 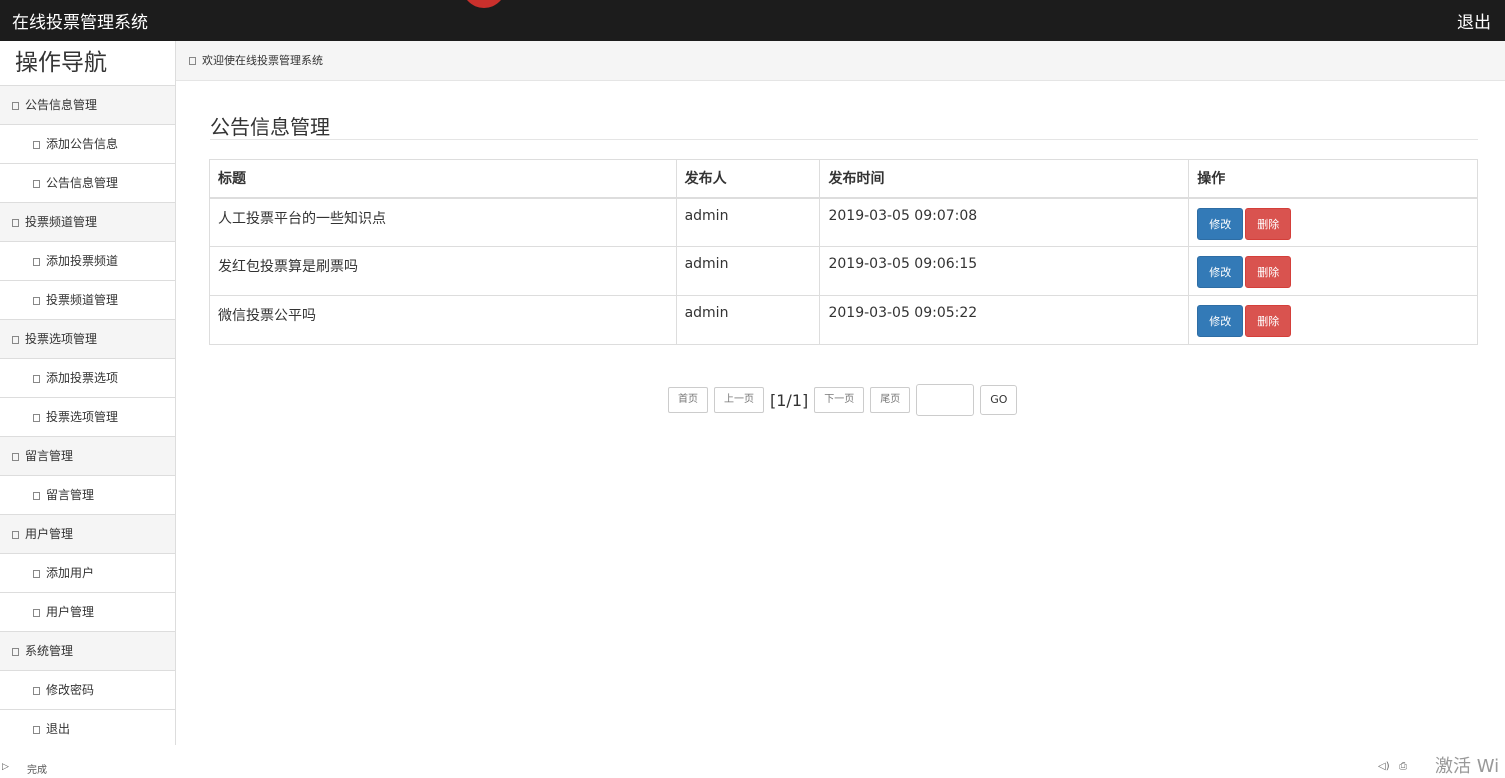 What do you see at coordinates (752, 20) in the screenshot?
I see `top-navbar: 在线投票管理系统 退出` at bounding box center [752, 20].